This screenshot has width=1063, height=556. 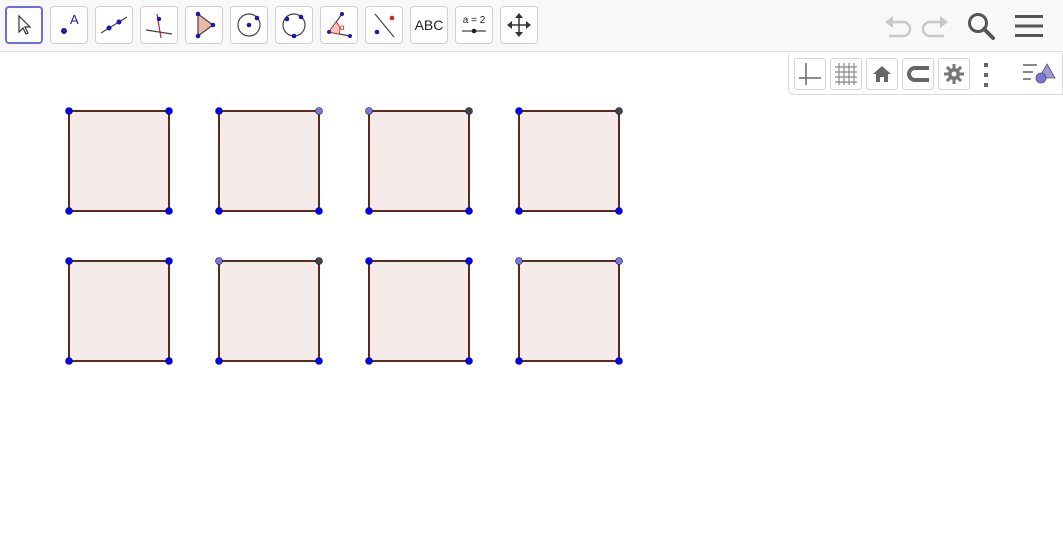 I want to click on menu-icon, so click(x=1029, y=26).